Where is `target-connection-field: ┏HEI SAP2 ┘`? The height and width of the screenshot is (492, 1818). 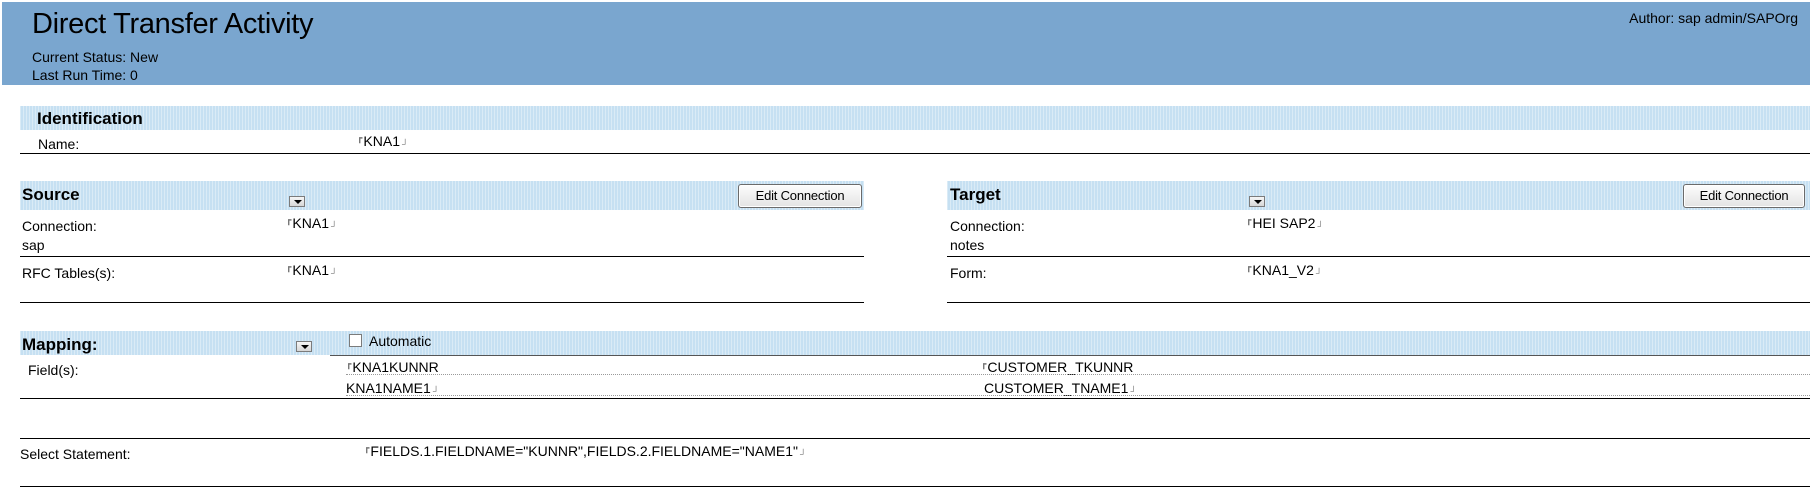
target-connection-field: ┏HEI SAP2 ┘ is located at coordinates (1285, 223).